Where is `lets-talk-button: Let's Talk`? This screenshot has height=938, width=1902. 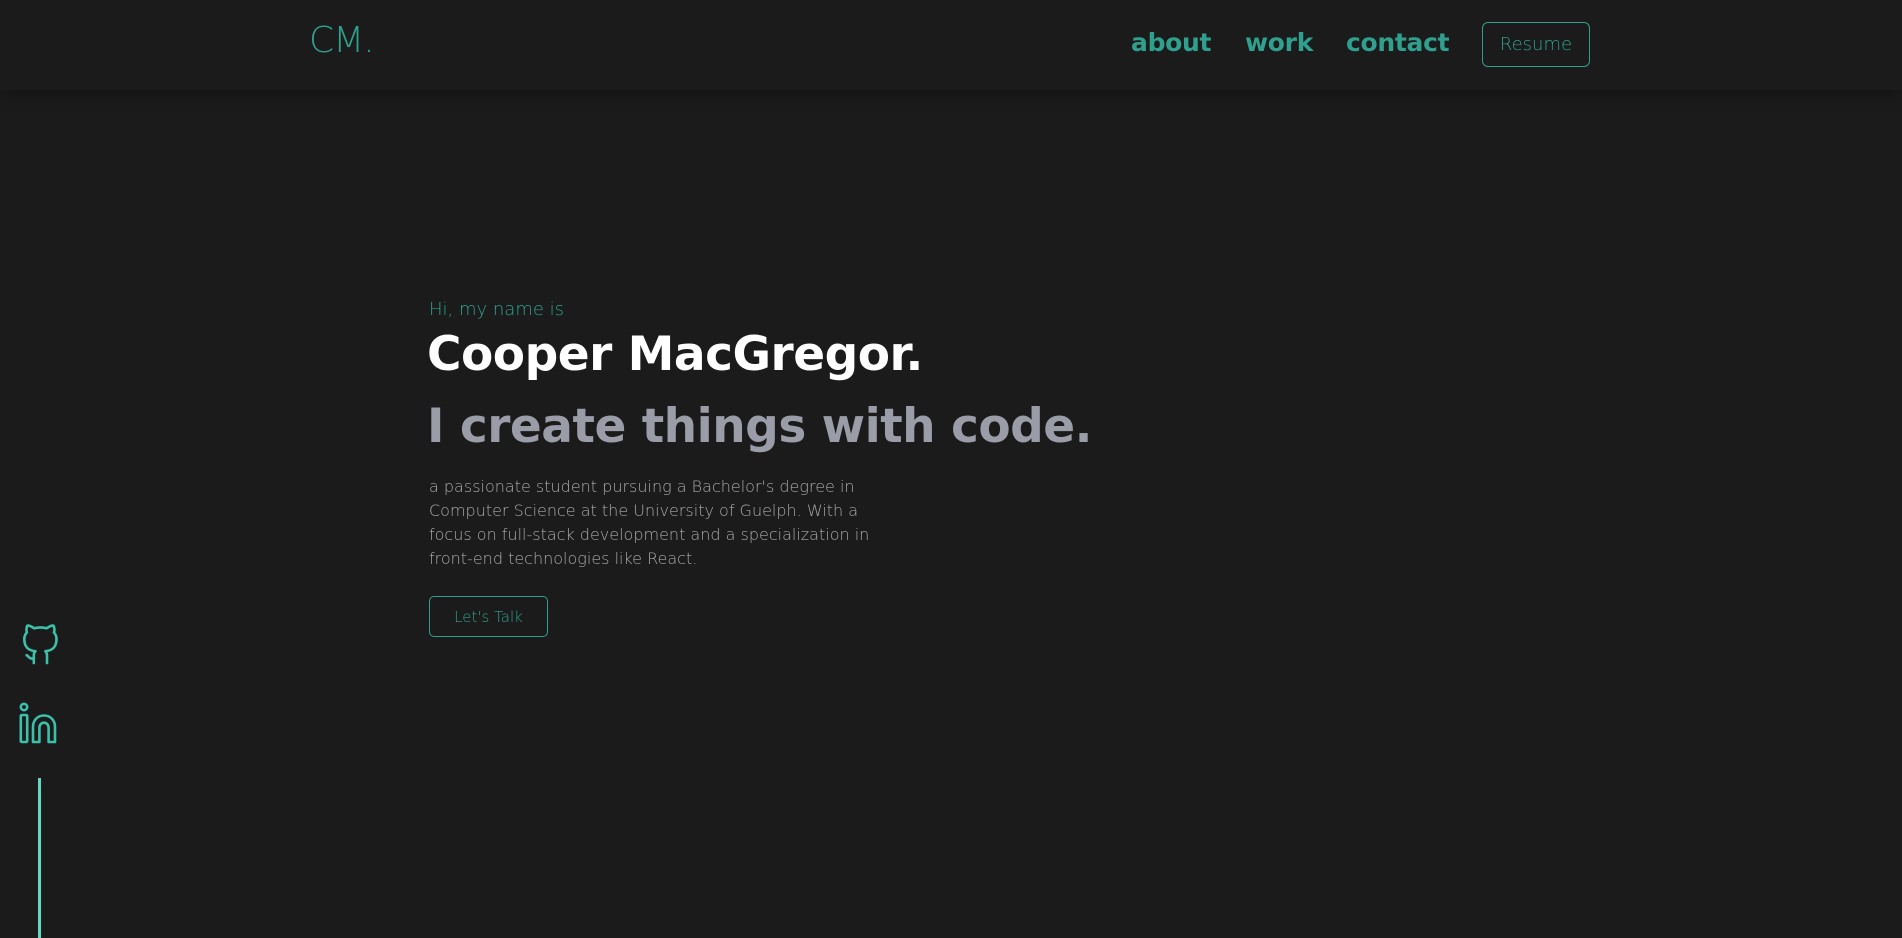
lets-talk-button: Let's Talk is located at coordinates (488, 616).